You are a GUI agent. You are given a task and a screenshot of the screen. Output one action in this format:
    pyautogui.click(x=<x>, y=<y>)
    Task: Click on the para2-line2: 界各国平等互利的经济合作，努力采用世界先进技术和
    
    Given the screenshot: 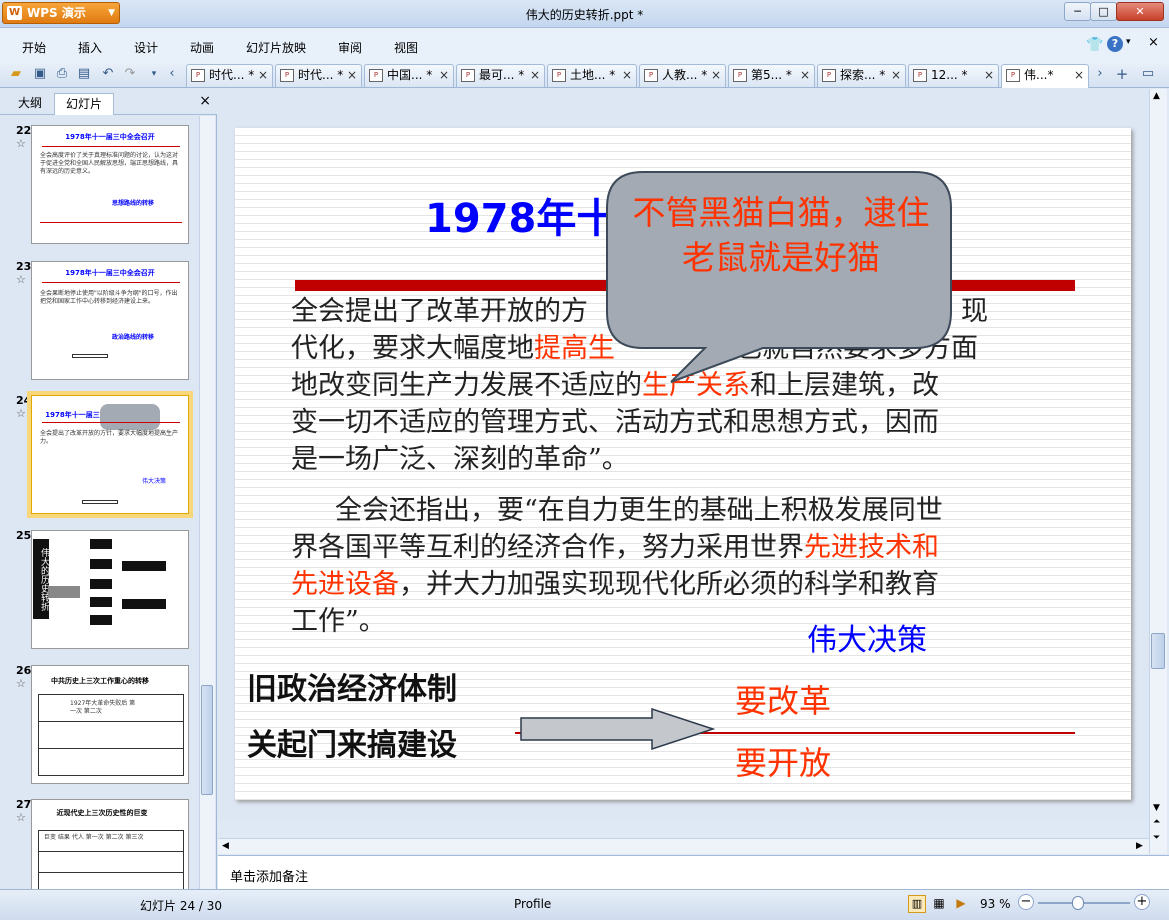 What is the action you would take?
    pyautogui.click(x=615, y=548)
    